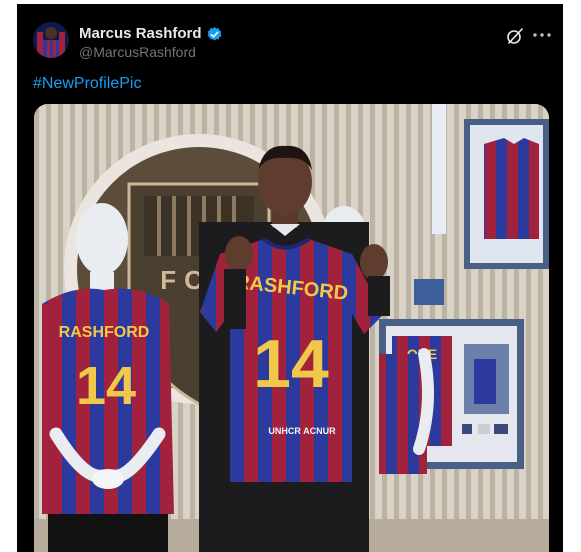 The width and height of the screenshot is (581, 552). I want to click on grok-icon, so click(515, 36).